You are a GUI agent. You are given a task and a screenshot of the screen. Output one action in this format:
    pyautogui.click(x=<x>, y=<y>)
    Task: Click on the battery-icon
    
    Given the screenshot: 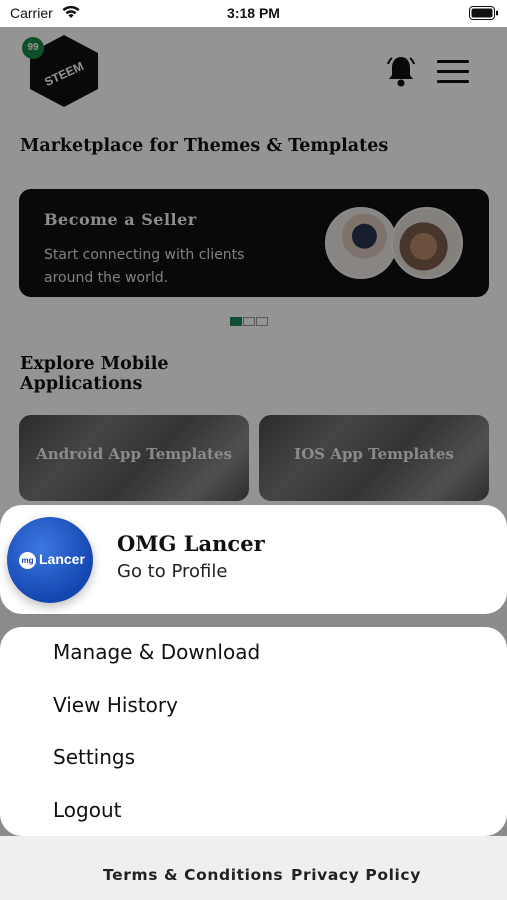 What is the action you would take?
    pyautogui.click(x=483, y=13)
    